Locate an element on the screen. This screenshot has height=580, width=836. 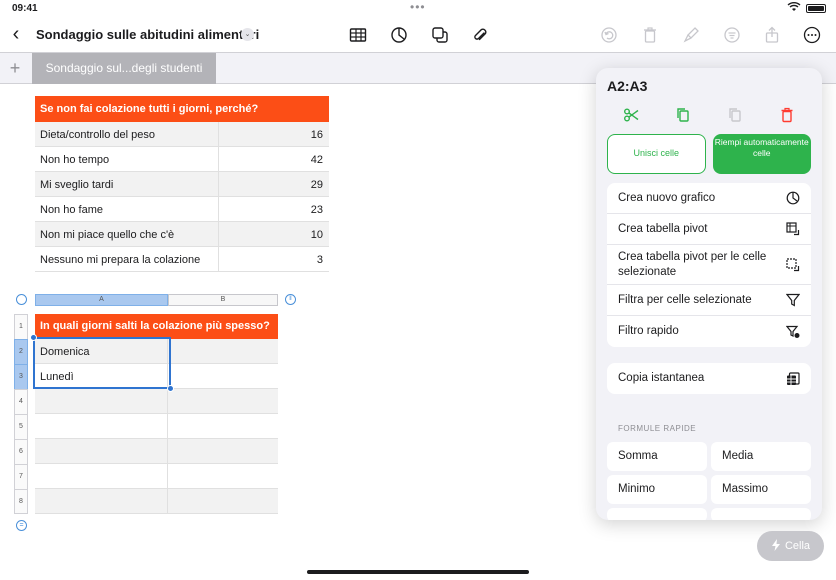
formula-sum-button: Somma is located at coordinates (657, 456).